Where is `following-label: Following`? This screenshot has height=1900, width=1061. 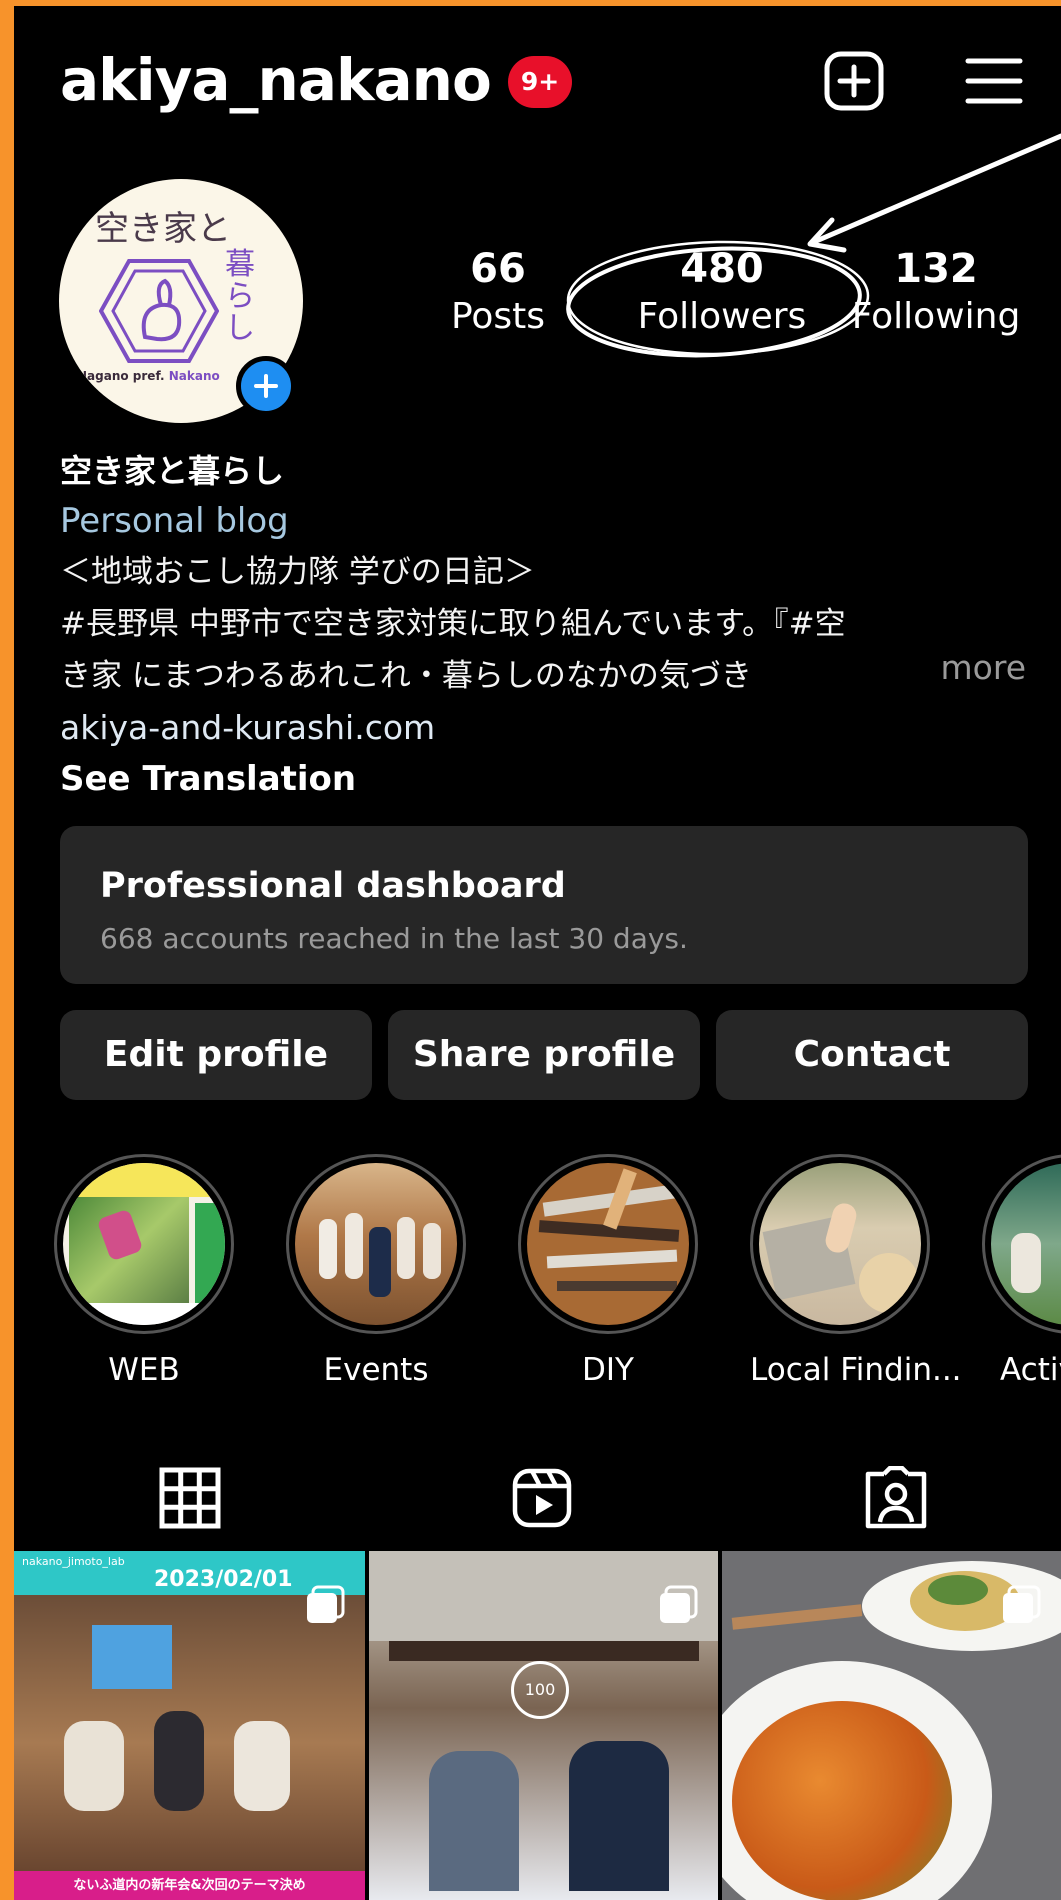
following-label: Following is located at coordinates (936, 316).